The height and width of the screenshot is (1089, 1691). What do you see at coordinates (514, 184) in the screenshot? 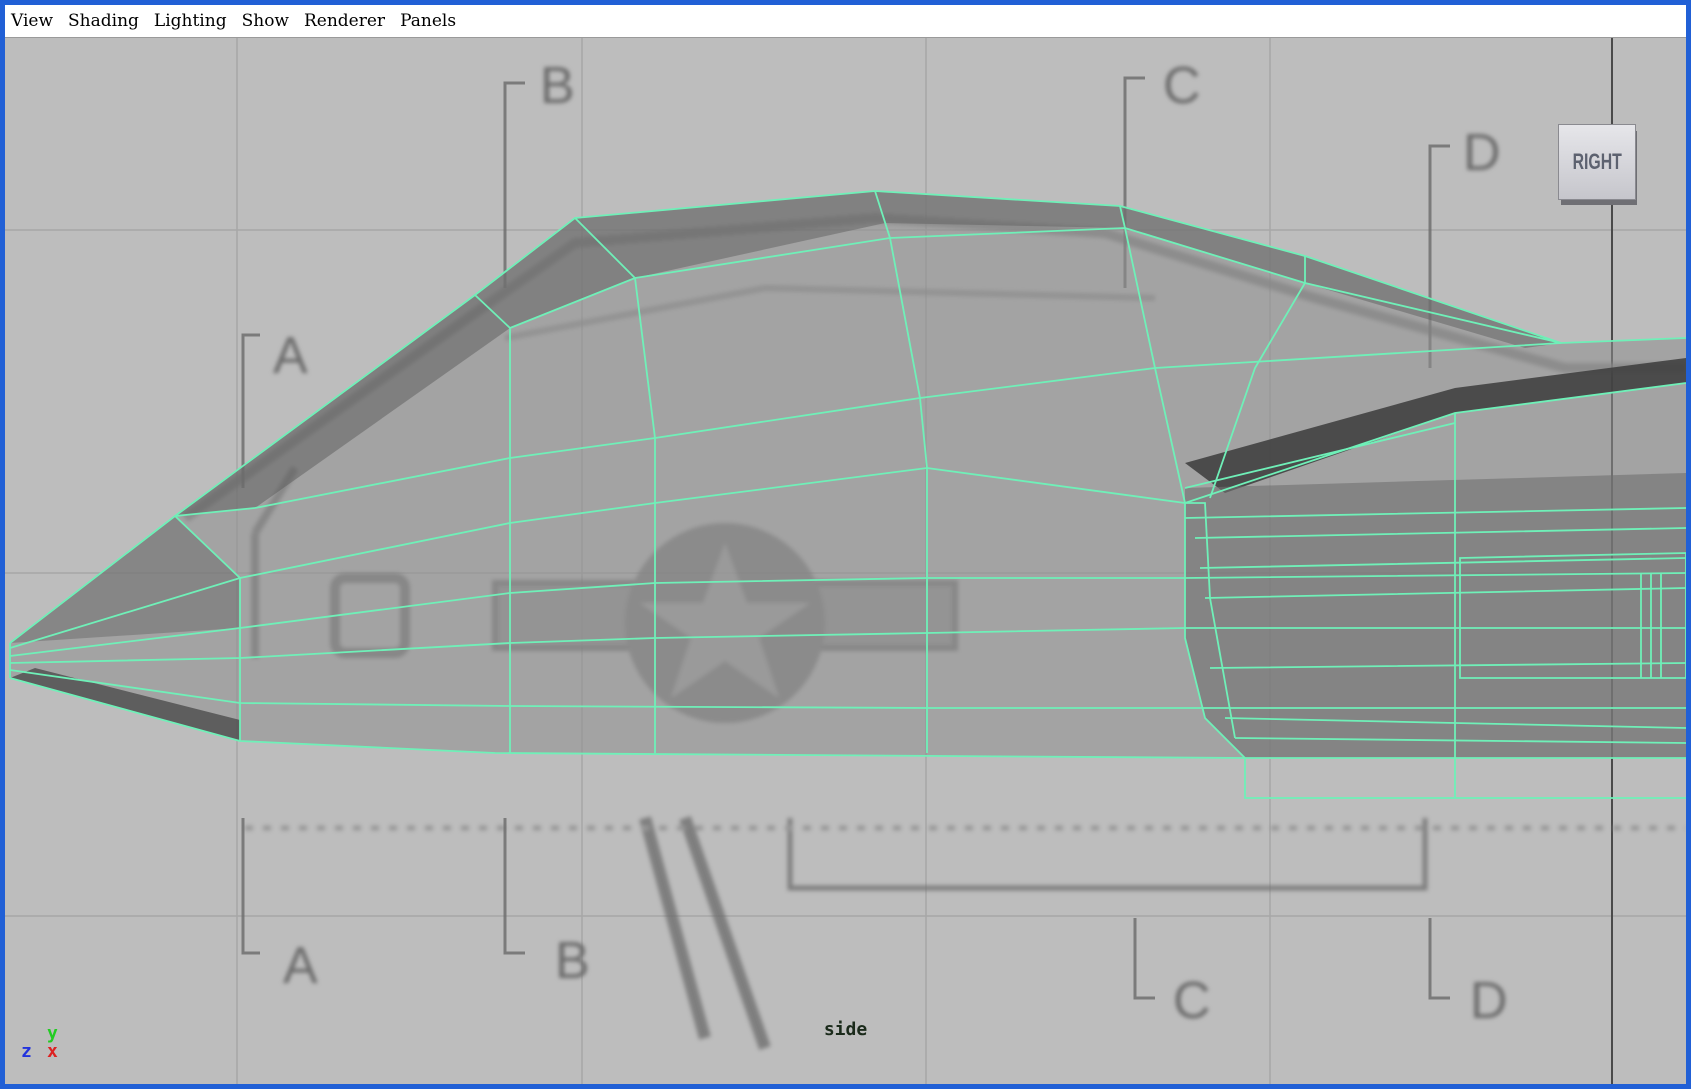
I see `section-marker-b-top` at bounding box center [514, 184].